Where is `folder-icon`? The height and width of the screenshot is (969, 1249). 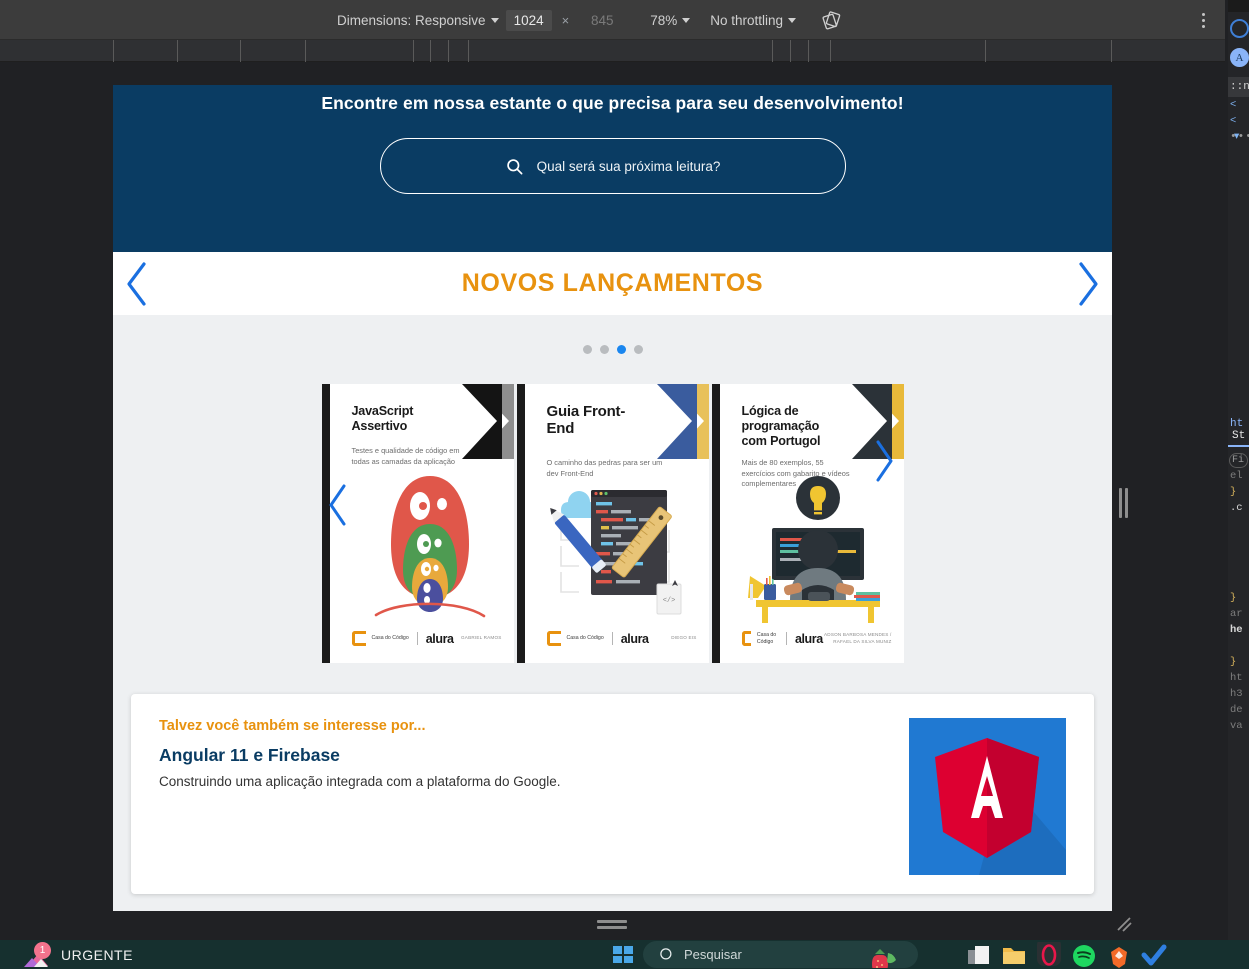
folder-icon is located at coordinates (1013, 955).